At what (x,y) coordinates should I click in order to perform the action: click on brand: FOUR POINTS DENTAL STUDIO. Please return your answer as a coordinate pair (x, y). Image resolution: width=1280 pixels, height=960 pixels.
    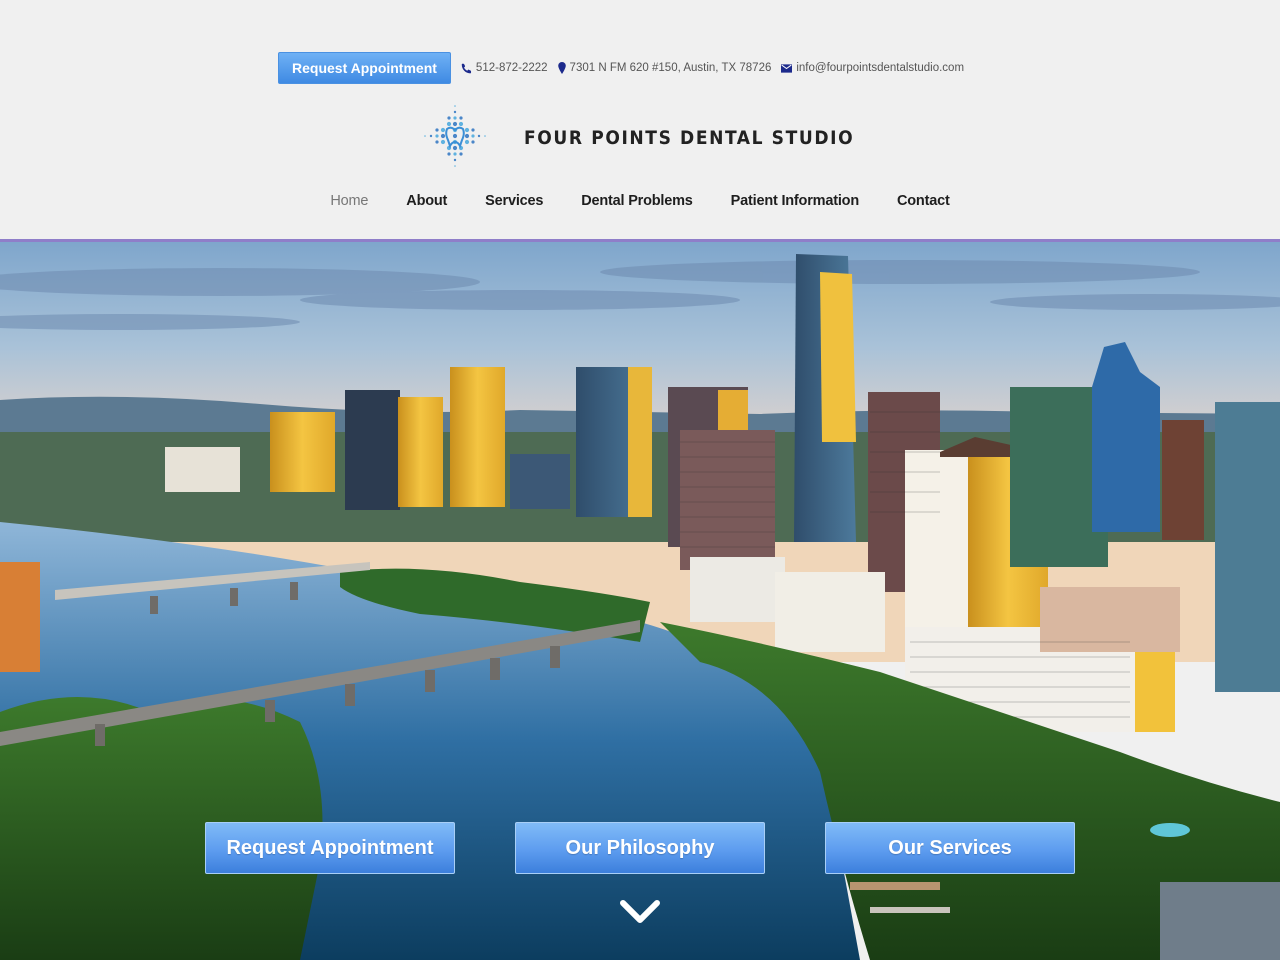
    Looking at the image, I should click on (636, 138).